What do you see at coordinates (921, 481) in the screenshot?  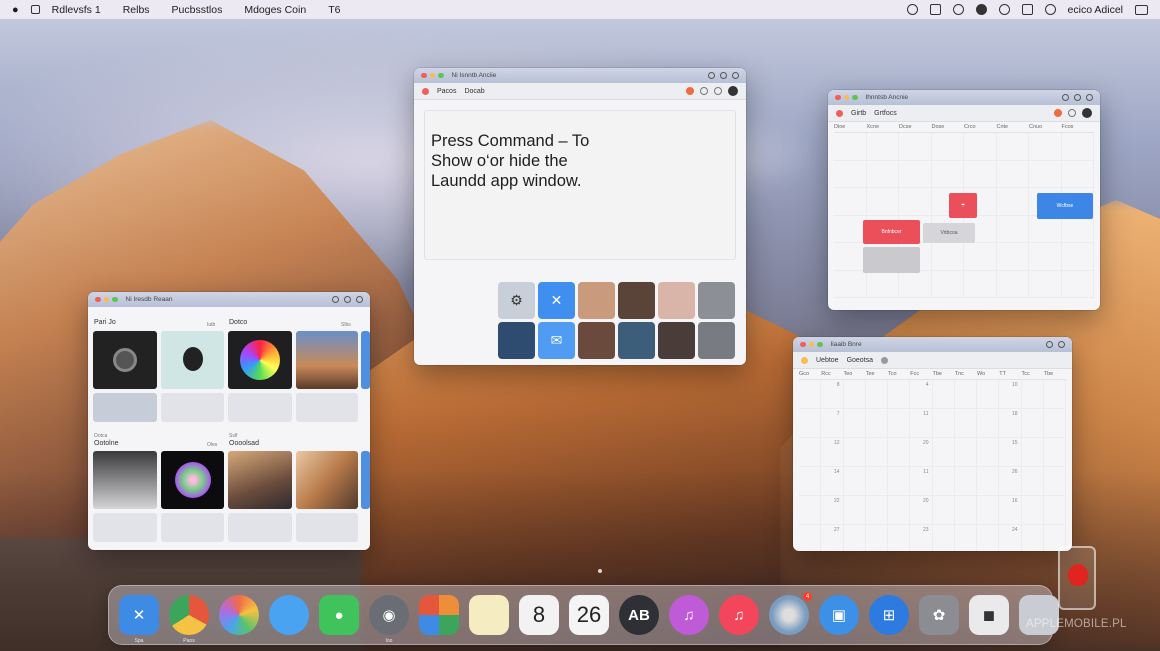 I see `calendar-day-cell: 11` at bounding box center [921, 481].